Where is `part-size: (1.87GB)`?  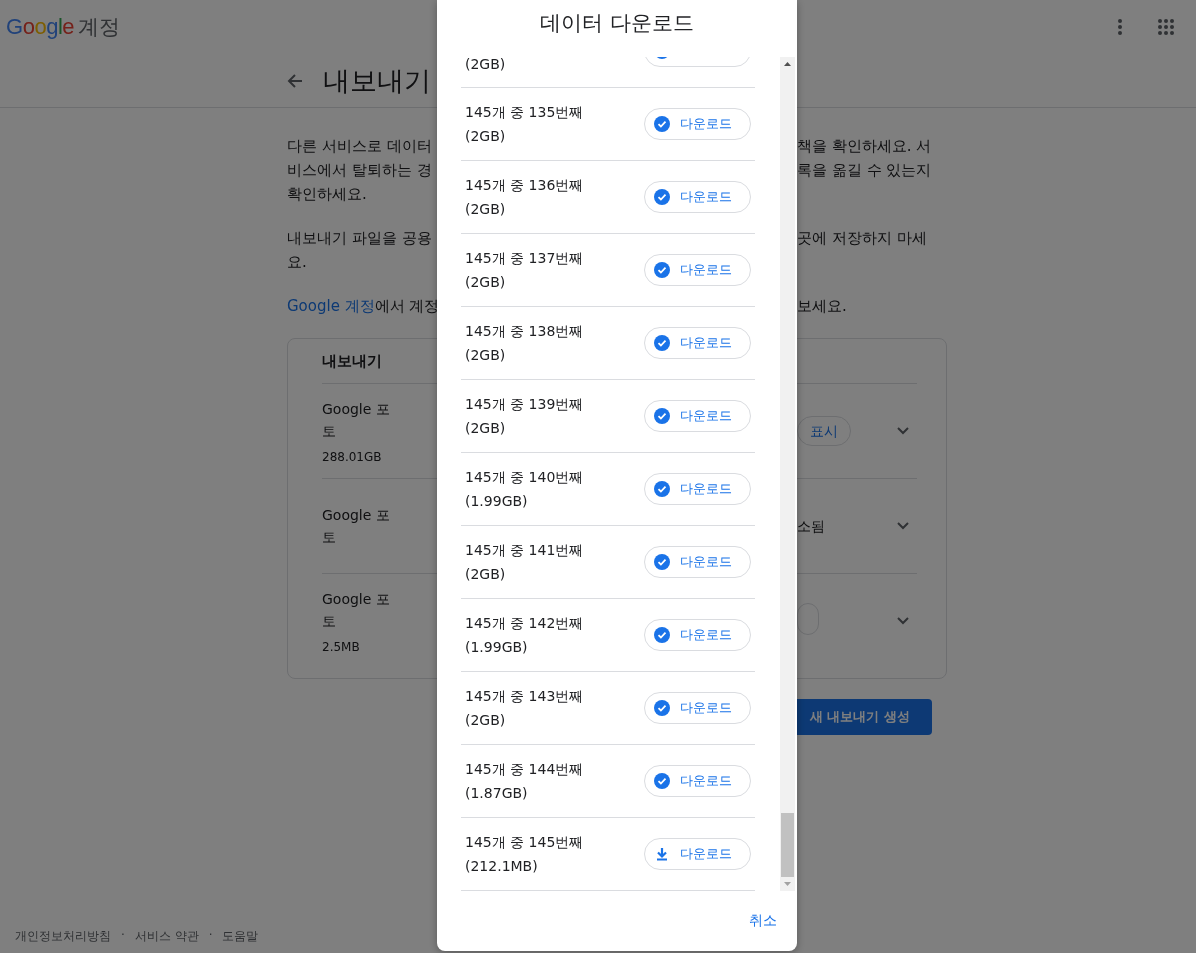 part-size: (1.87GB) is located at coordinates (497, 793).